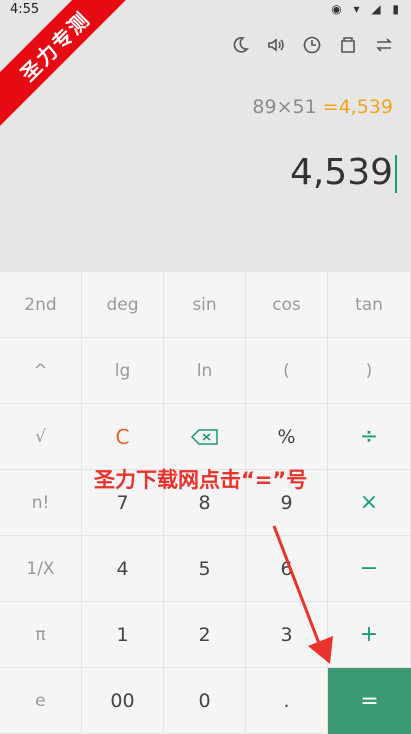  I want to click on double-zero-key: 00, so click(123, 701).